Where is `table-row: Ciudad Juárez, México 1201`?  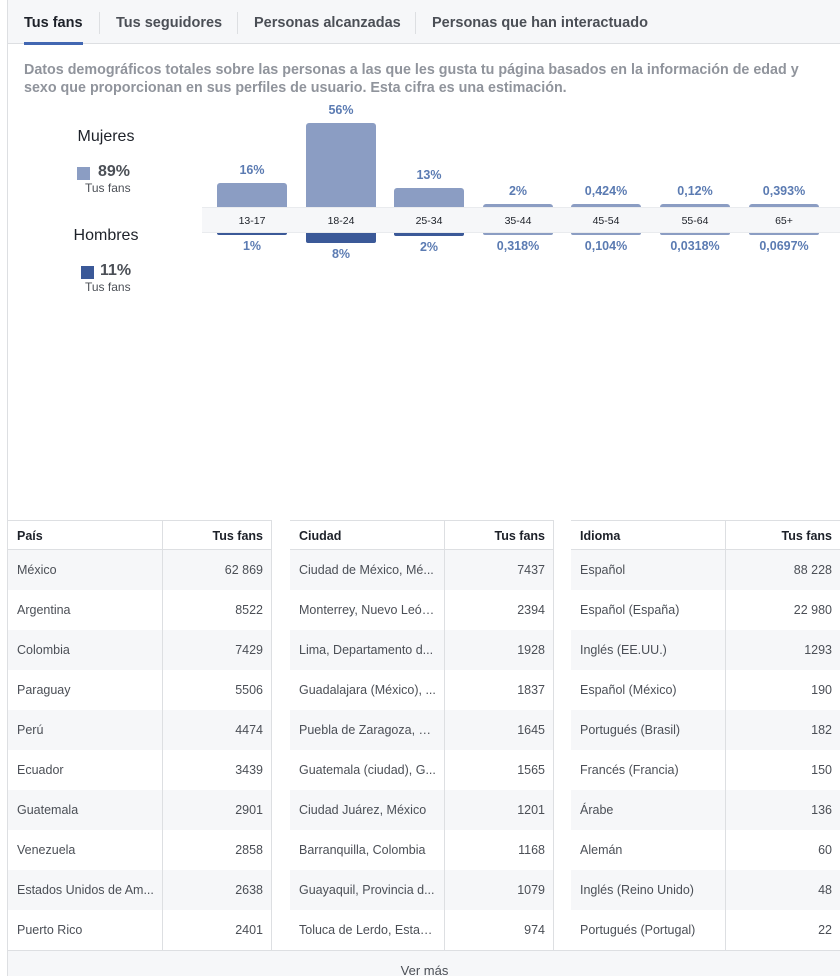 table-row: Ciudad Juárez, México 1201 is located at coordinates (422, 810).